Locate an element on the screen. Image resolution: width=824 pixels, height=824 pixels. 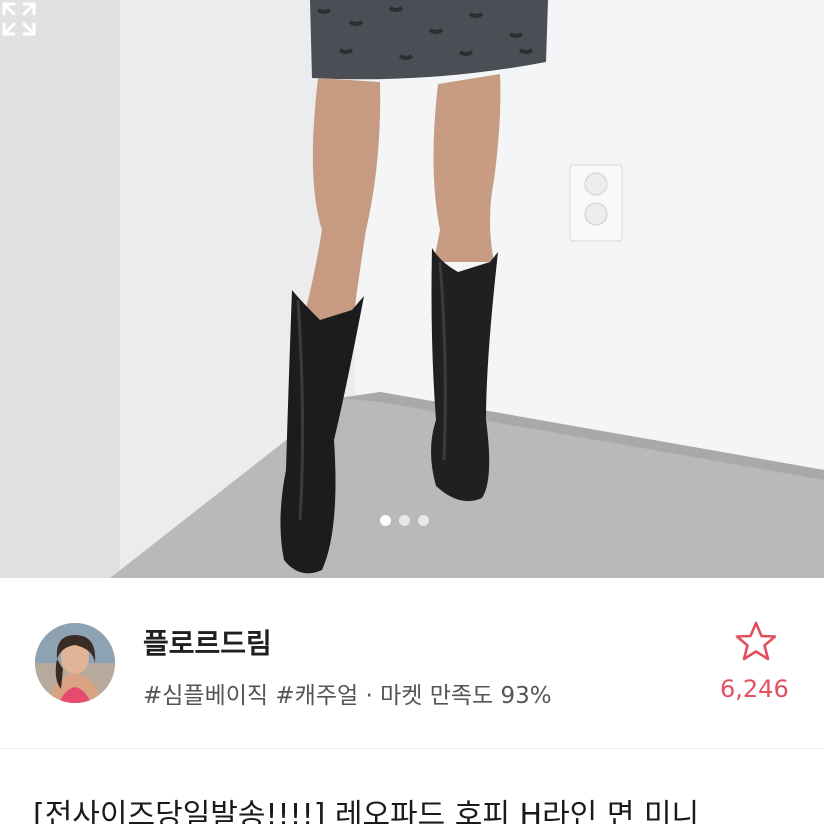
shop-avatar is located at coordinates (75, 663).